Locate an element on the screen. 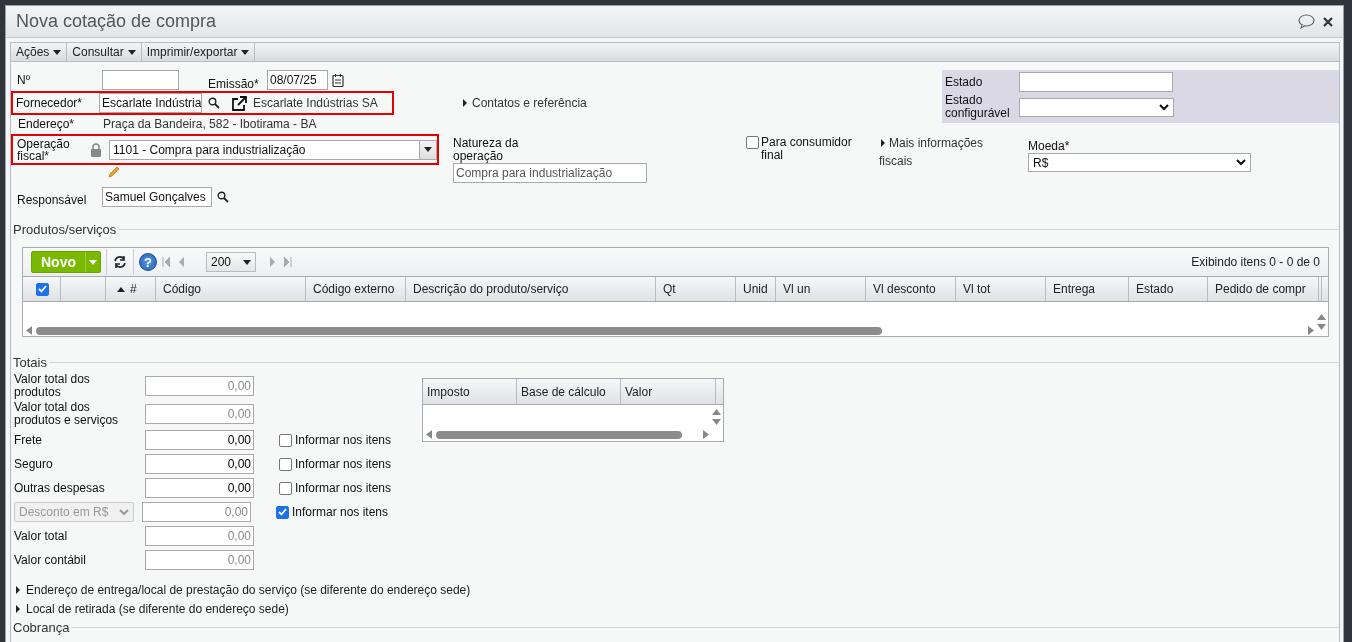 The width and height of the screenshot is (1352, 642). field-label: Valor total dos produtos is located at coordinates (52, 386).